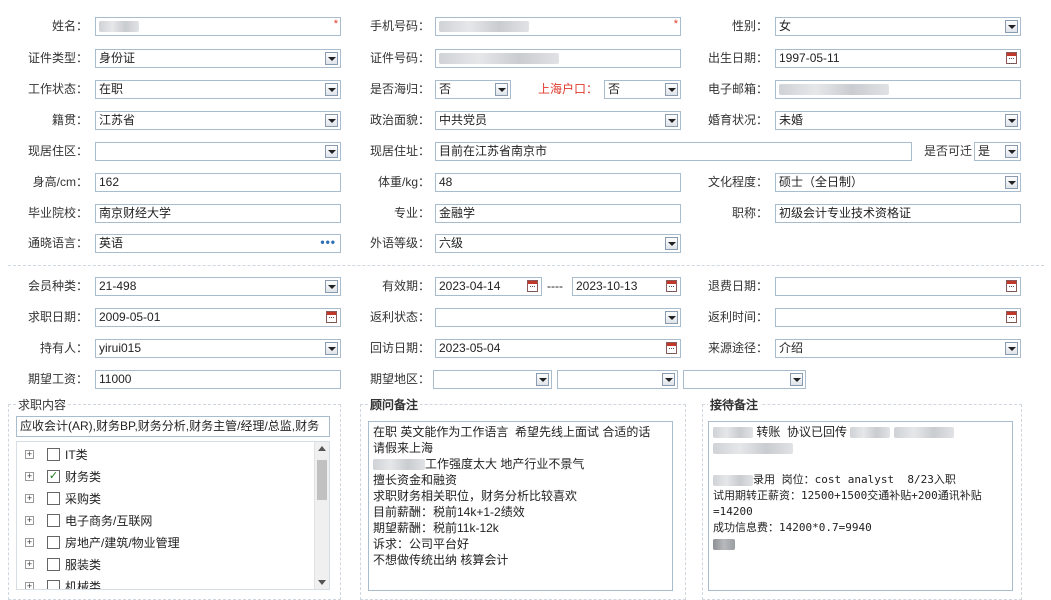 The width and height of the screenshot is (1051, 600). I want to click on language-level-select: 六级, so click(558, 243).